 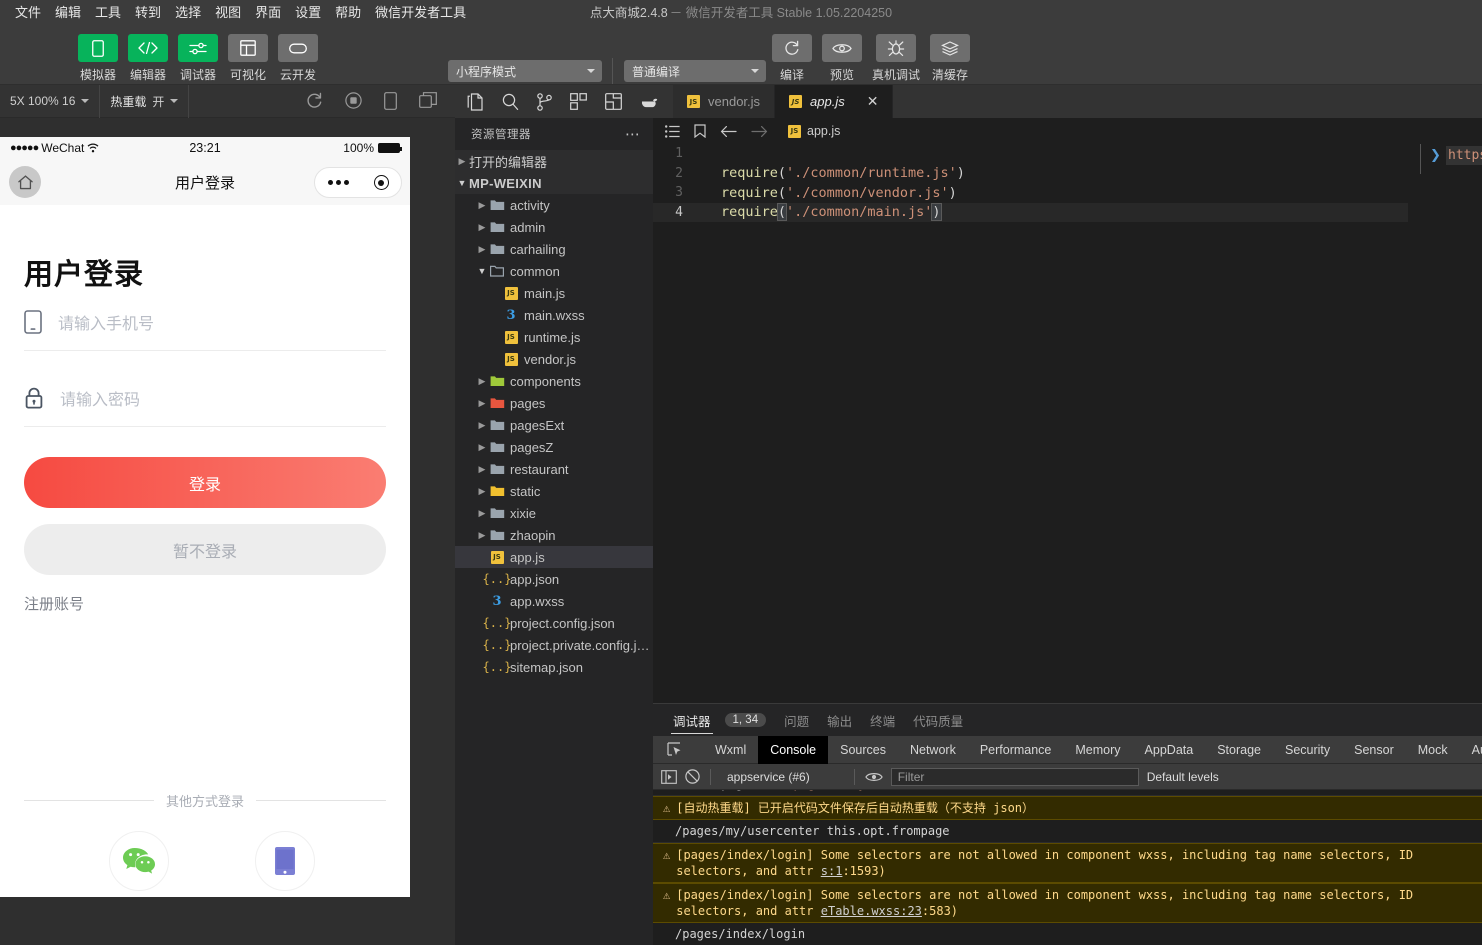 I want to click on tree-file: JS app.js, so click(x=554, y=557).